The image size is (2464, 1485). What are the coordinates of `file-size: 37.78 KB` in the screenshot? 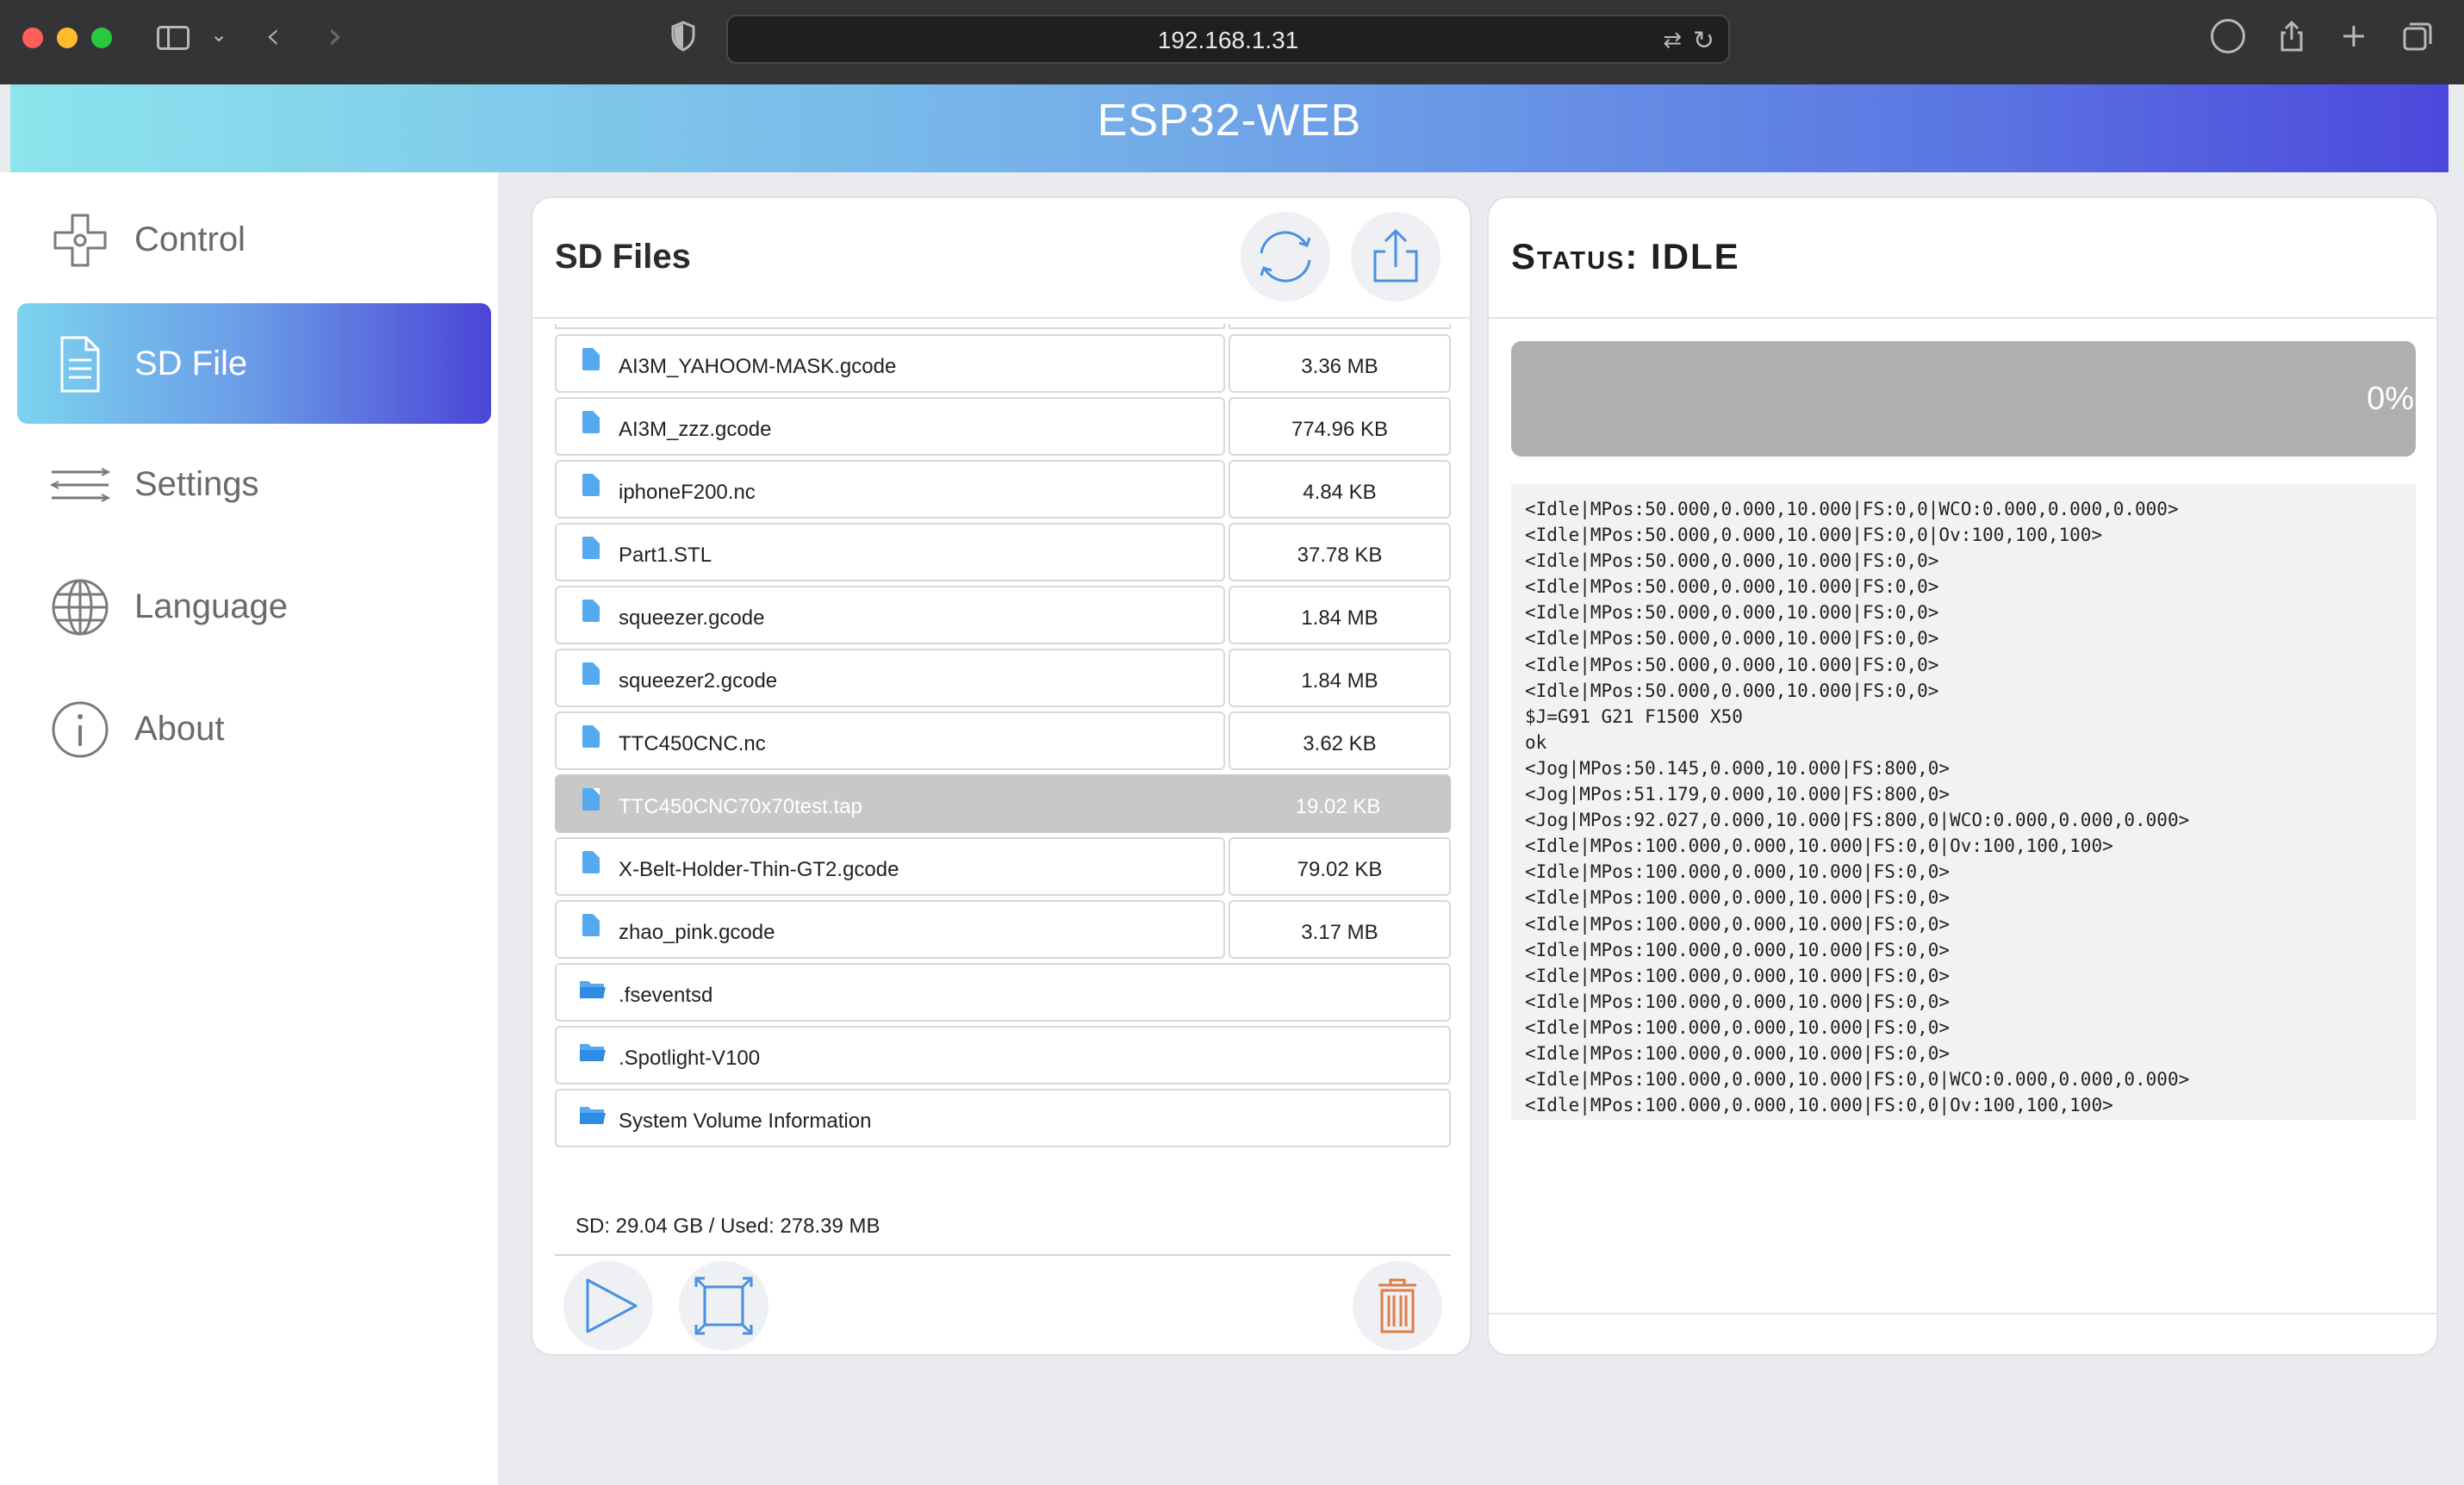 It's located at (1340, 555).